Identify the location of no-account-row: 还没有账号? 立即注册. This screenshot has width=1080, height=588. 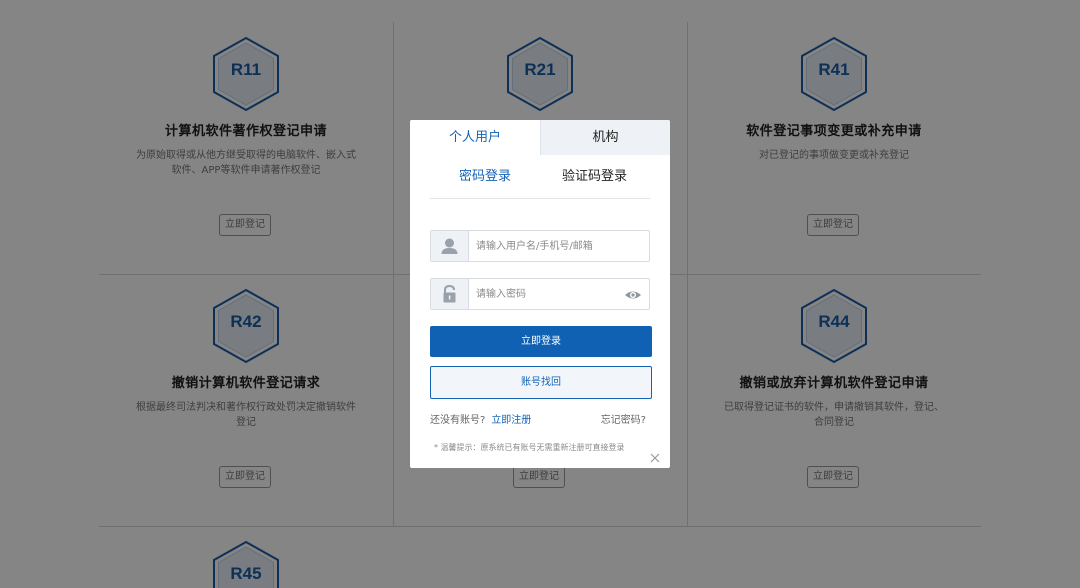
(480, 418).